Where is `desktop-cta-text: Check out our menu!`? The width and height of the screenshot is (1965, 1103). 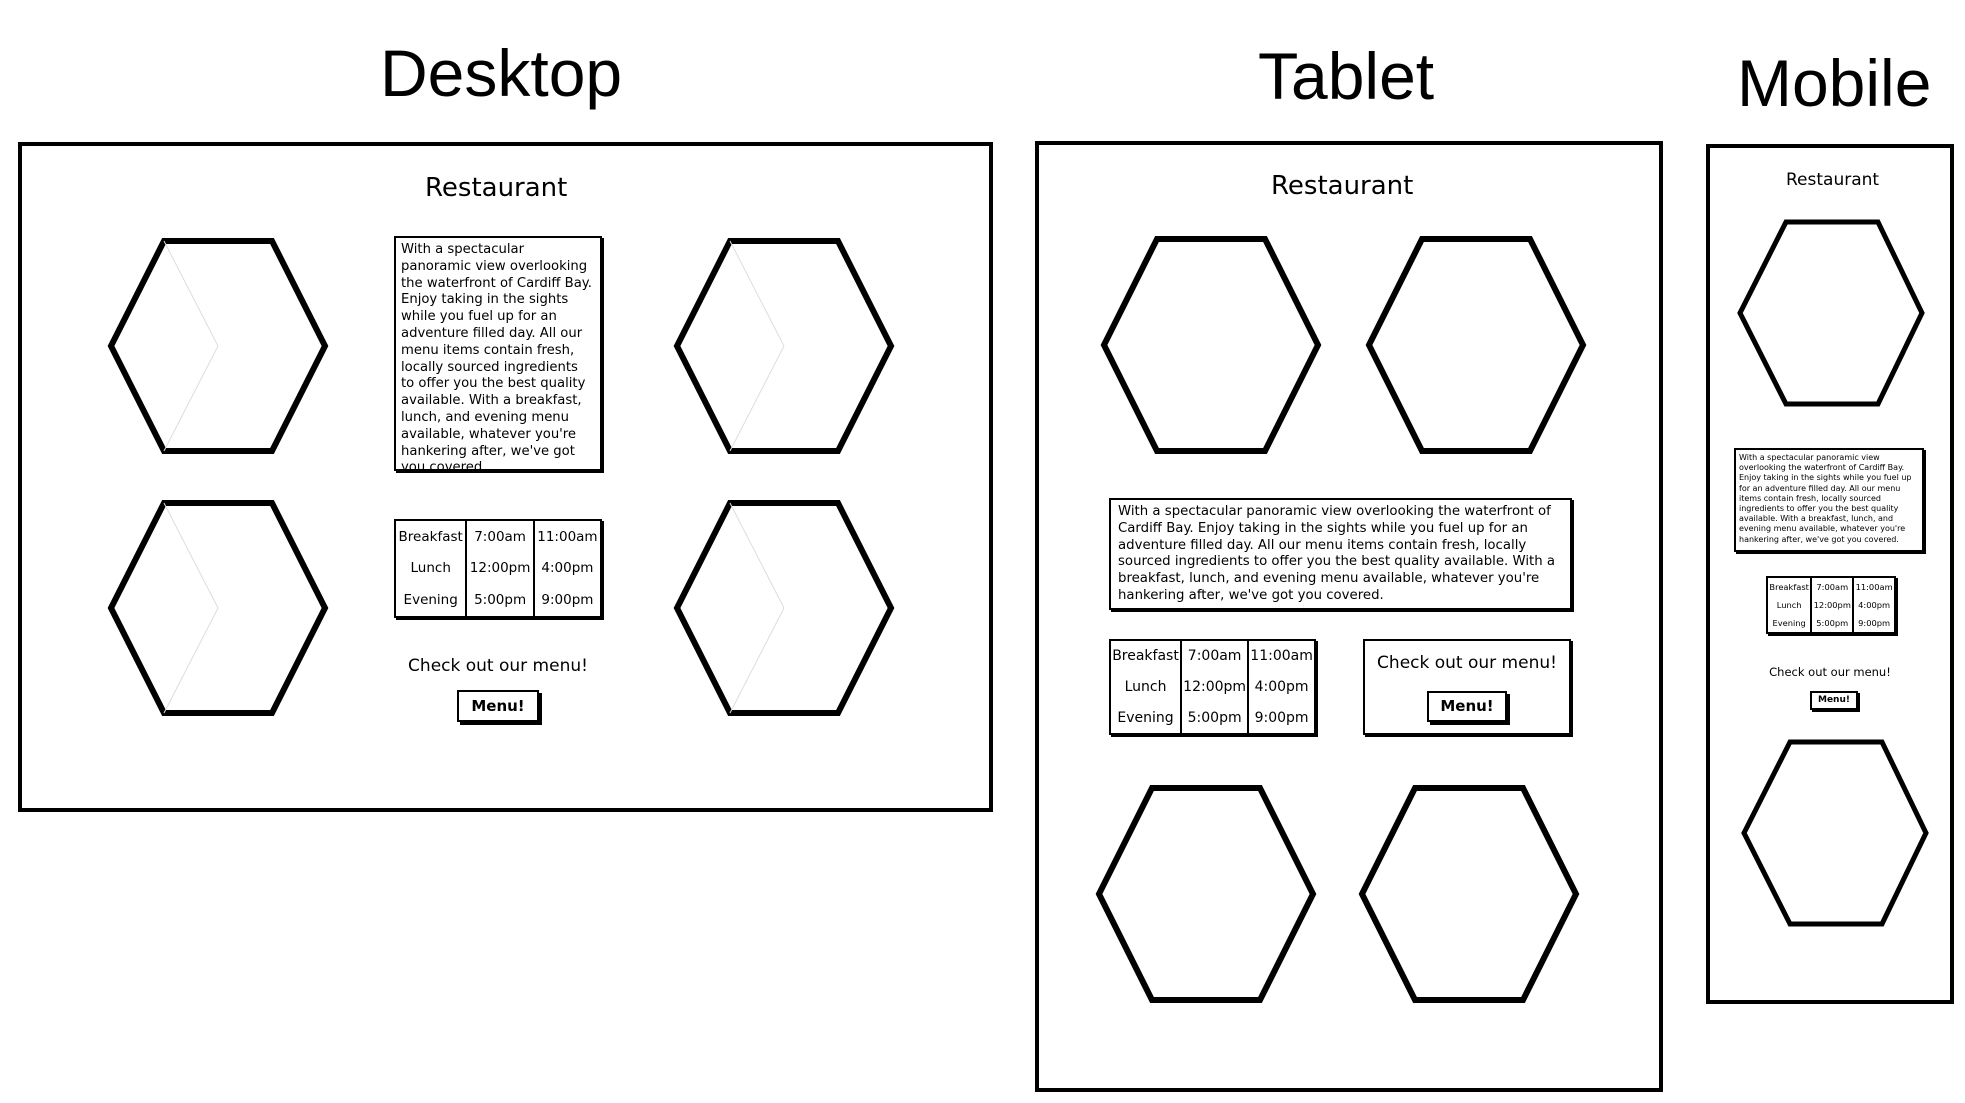
desktop-cta-text: Check out our menu! is located at coordinates (498, 666).